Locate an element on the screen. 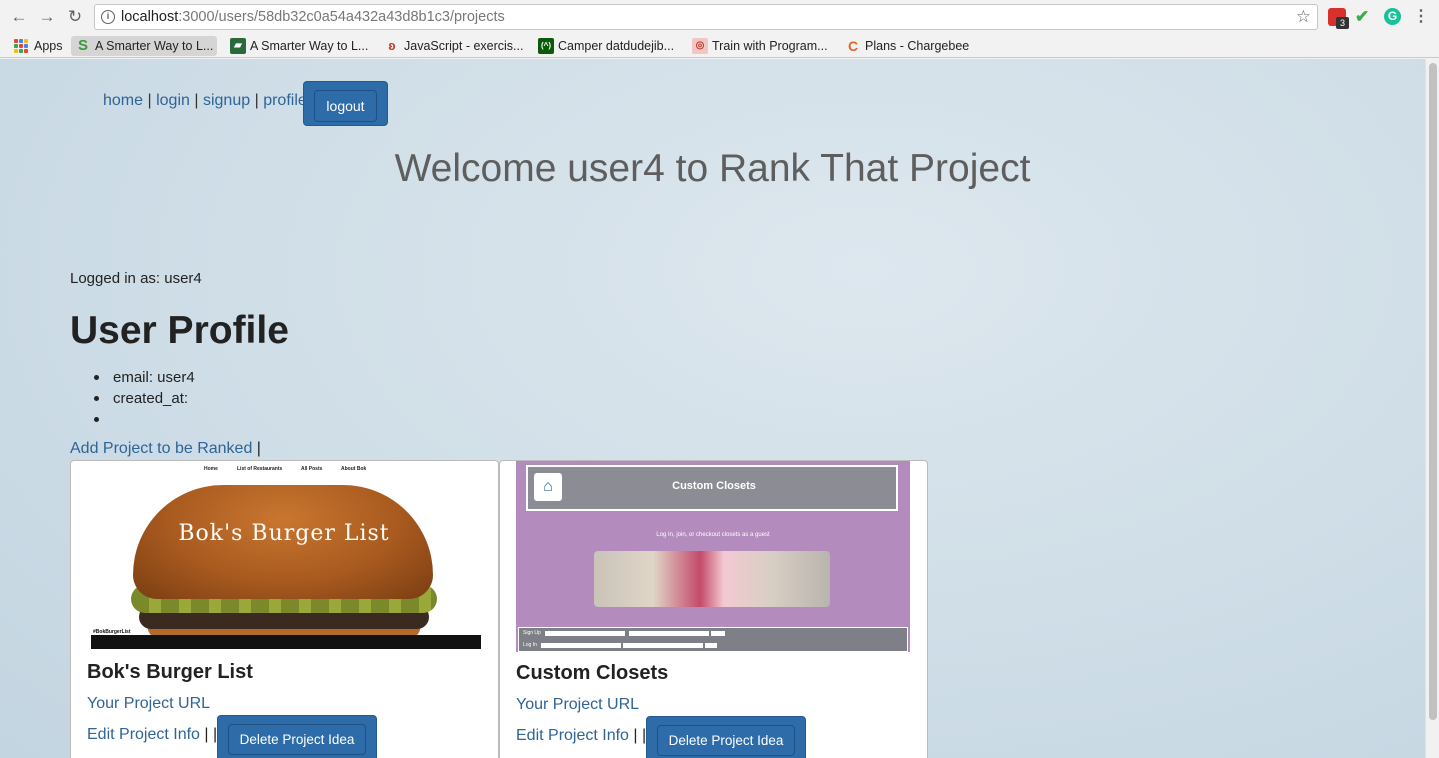 The height and width of the screenshot is (758, 1439). exercism-icon: ʚ is located at coordinates (392, 45).